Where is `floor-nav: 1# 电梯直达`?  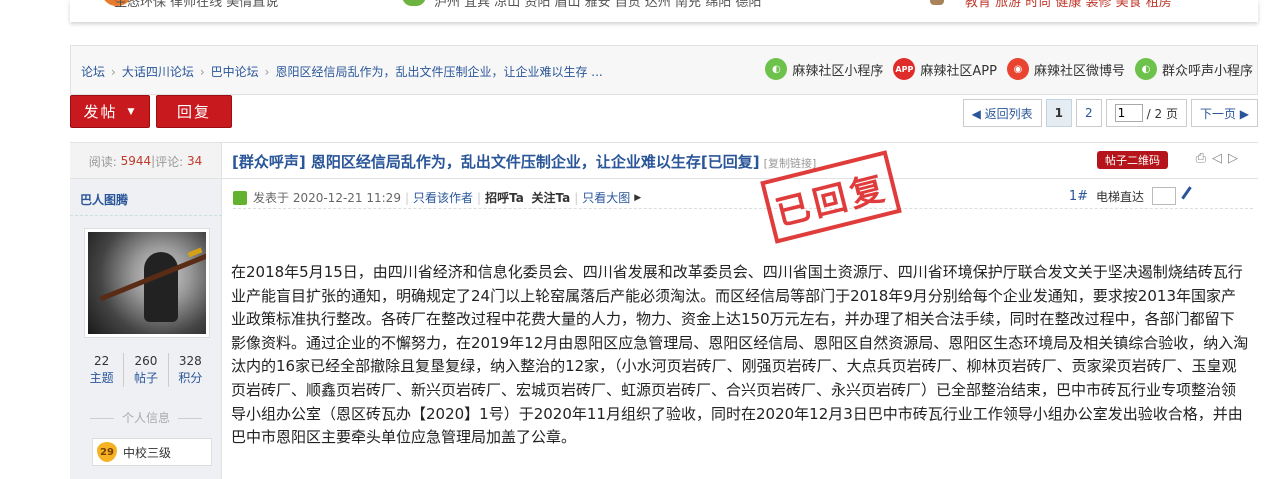
floor-nav: 1# 电梯直达 is located at coordinates (1135, 196).